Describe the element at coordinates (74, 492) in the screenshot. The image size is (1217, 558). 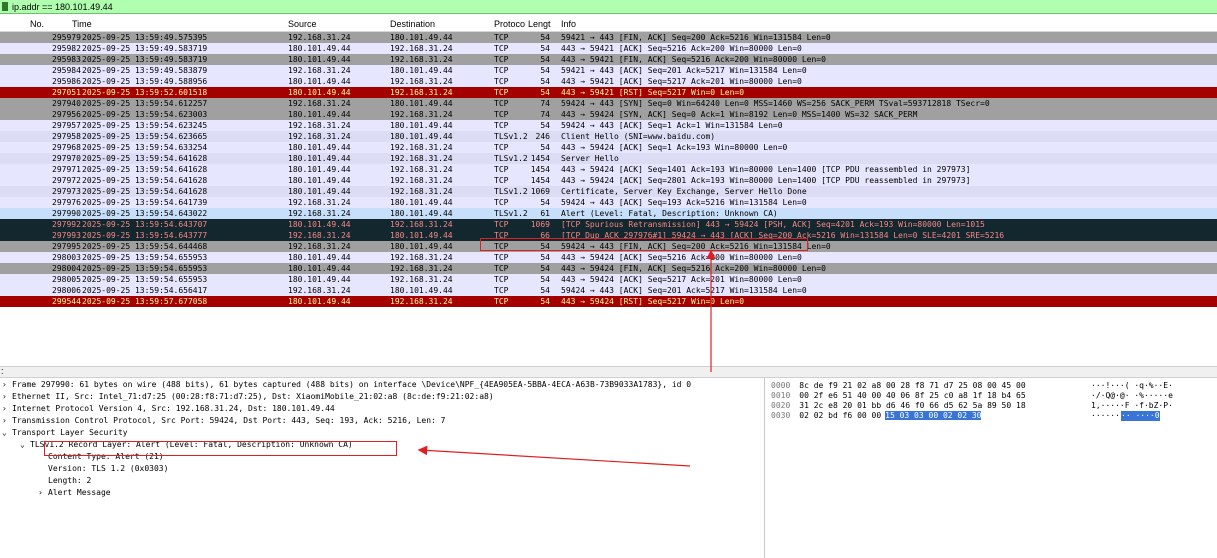
I see `detail-tree-item: › Alert Message` at that location.